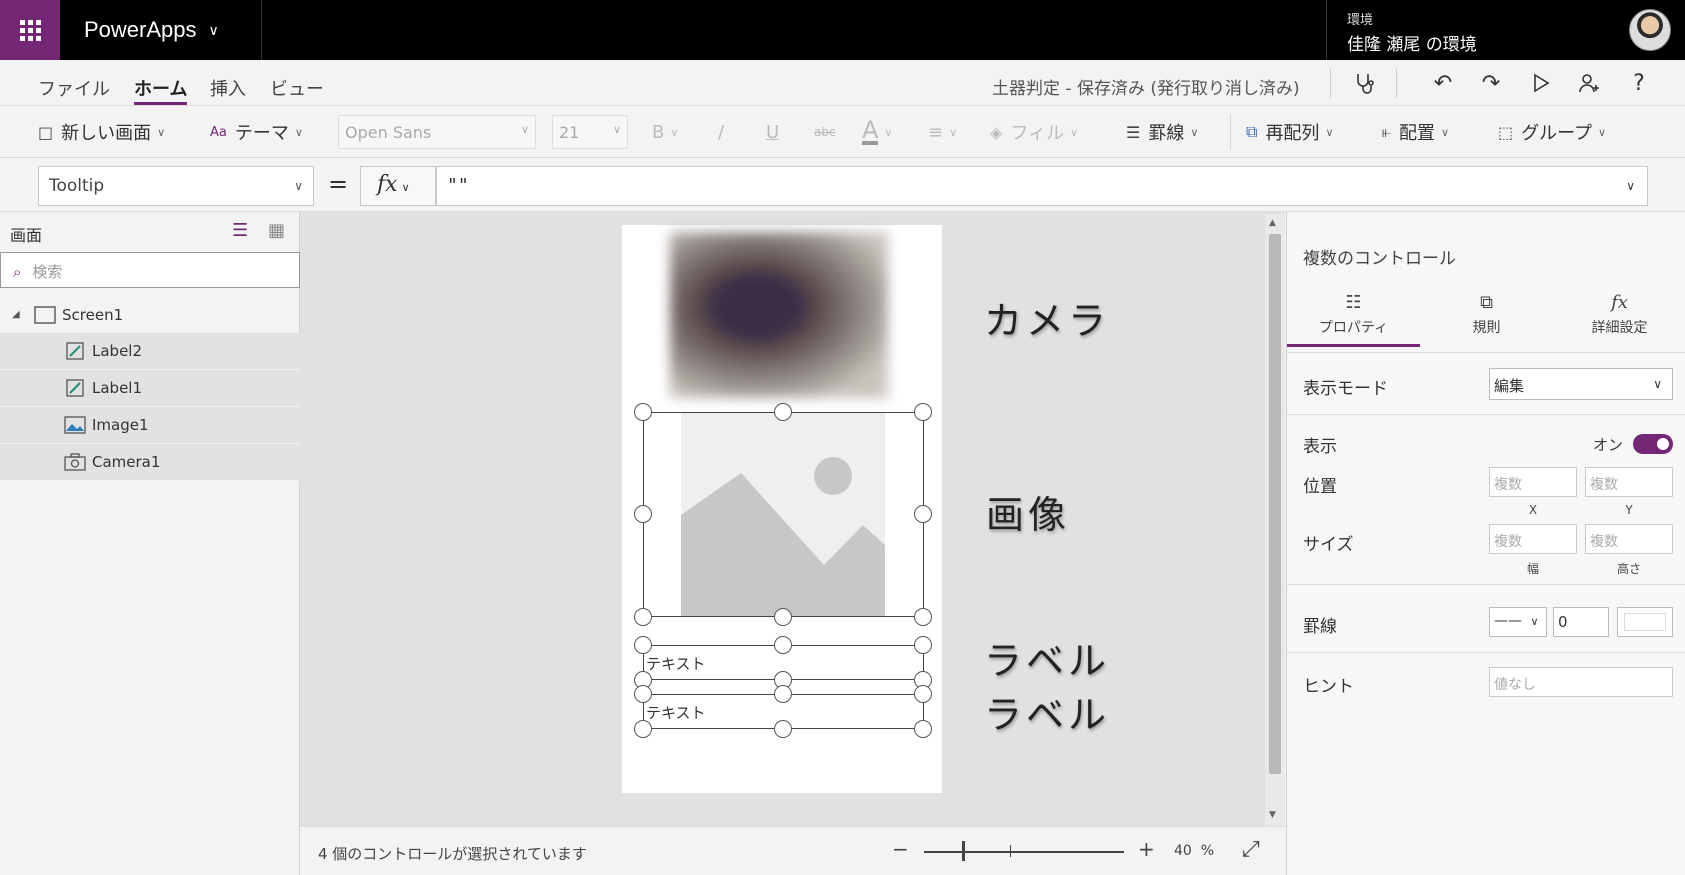  I want to click on help-icon: ?, so click(1639, 83).